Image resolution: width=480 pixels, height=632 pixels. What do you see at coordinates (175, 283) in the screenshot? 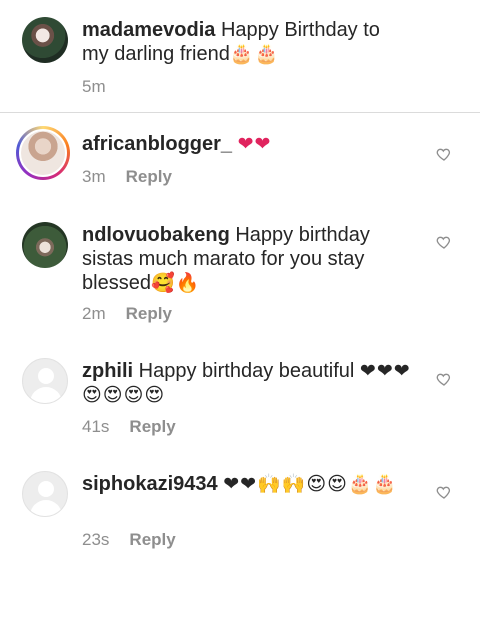
I see `comment-emoji: 🥰🔥` at bounding box center [175, 283].